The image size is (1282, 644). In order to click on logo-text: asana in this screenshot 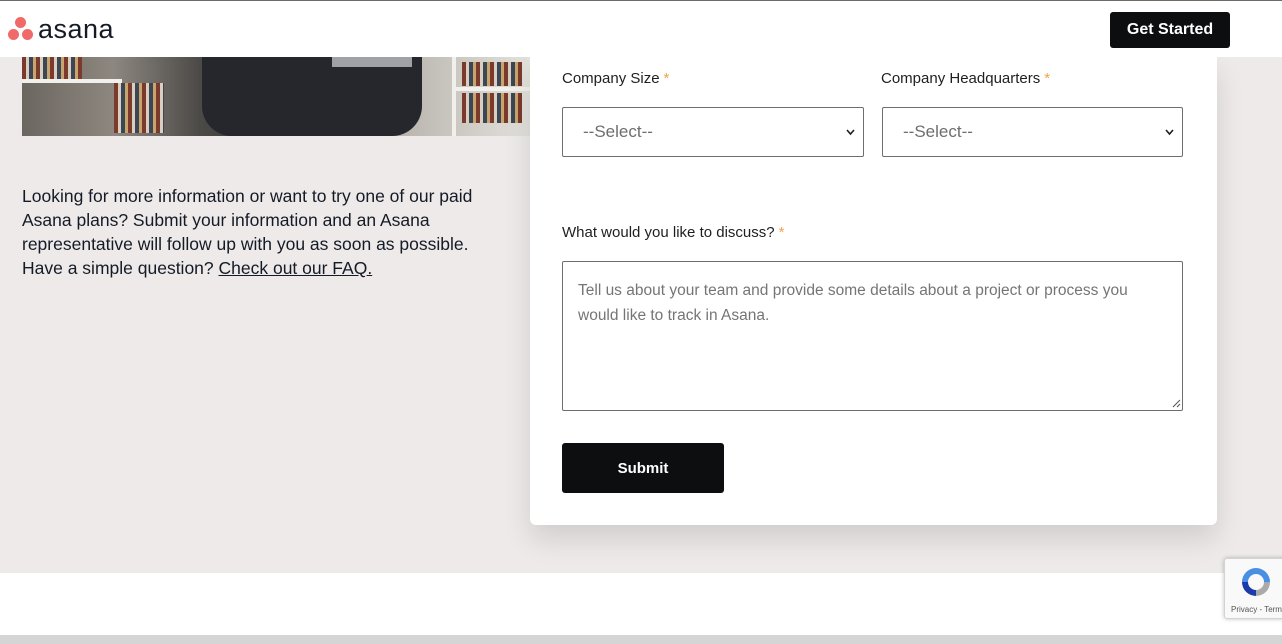, I will do `click(76, 29)`.